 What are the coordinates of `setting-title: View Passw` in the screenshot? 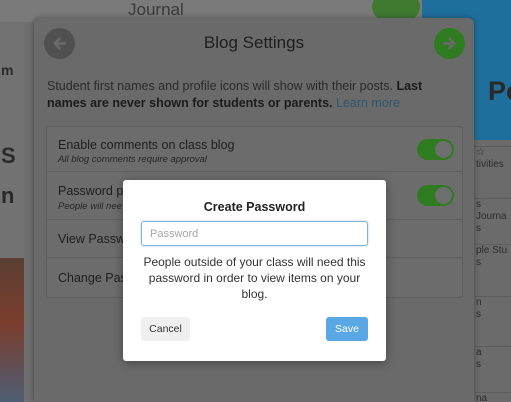 It's located at (92, 239).